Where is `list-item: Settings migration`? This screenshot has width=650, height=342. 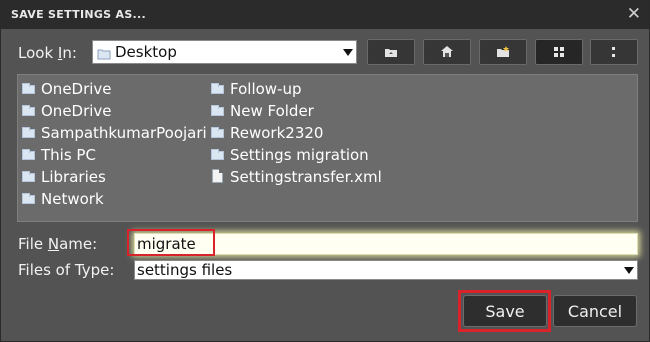
list-item: Settings migration is located at coordinates (290, 155).